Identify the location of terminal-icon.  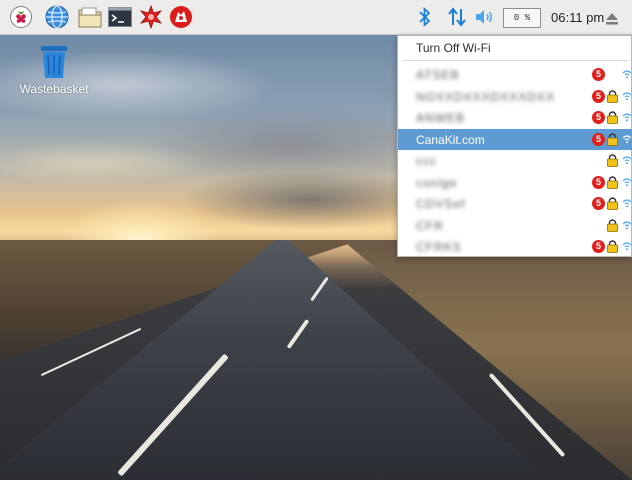
(120, 17).